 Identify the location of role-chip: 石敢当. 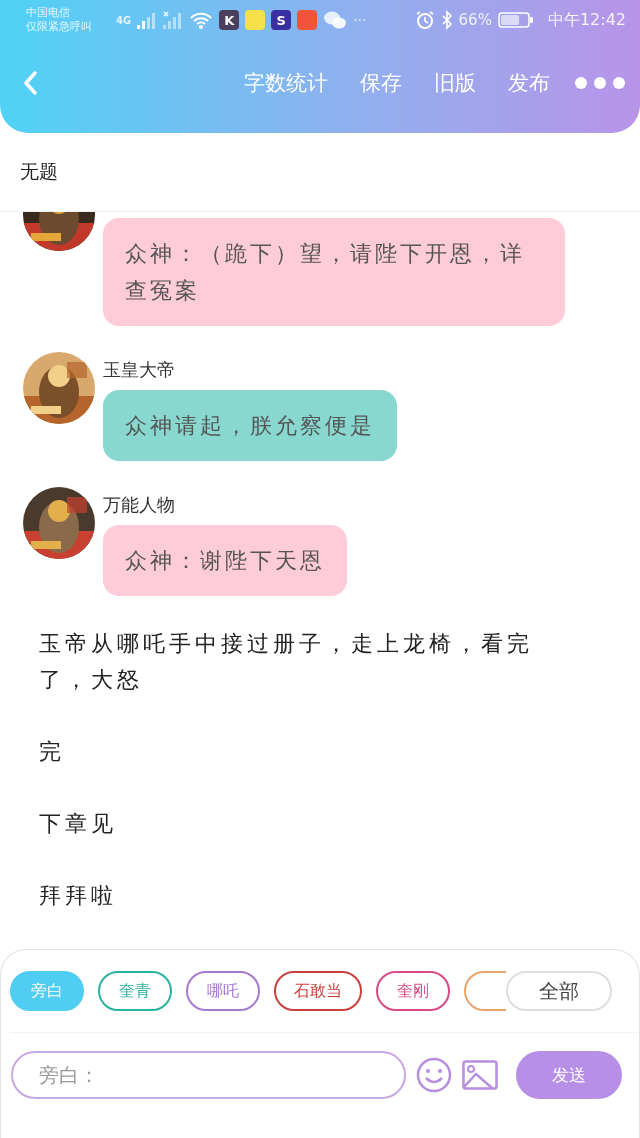
(318, 991).